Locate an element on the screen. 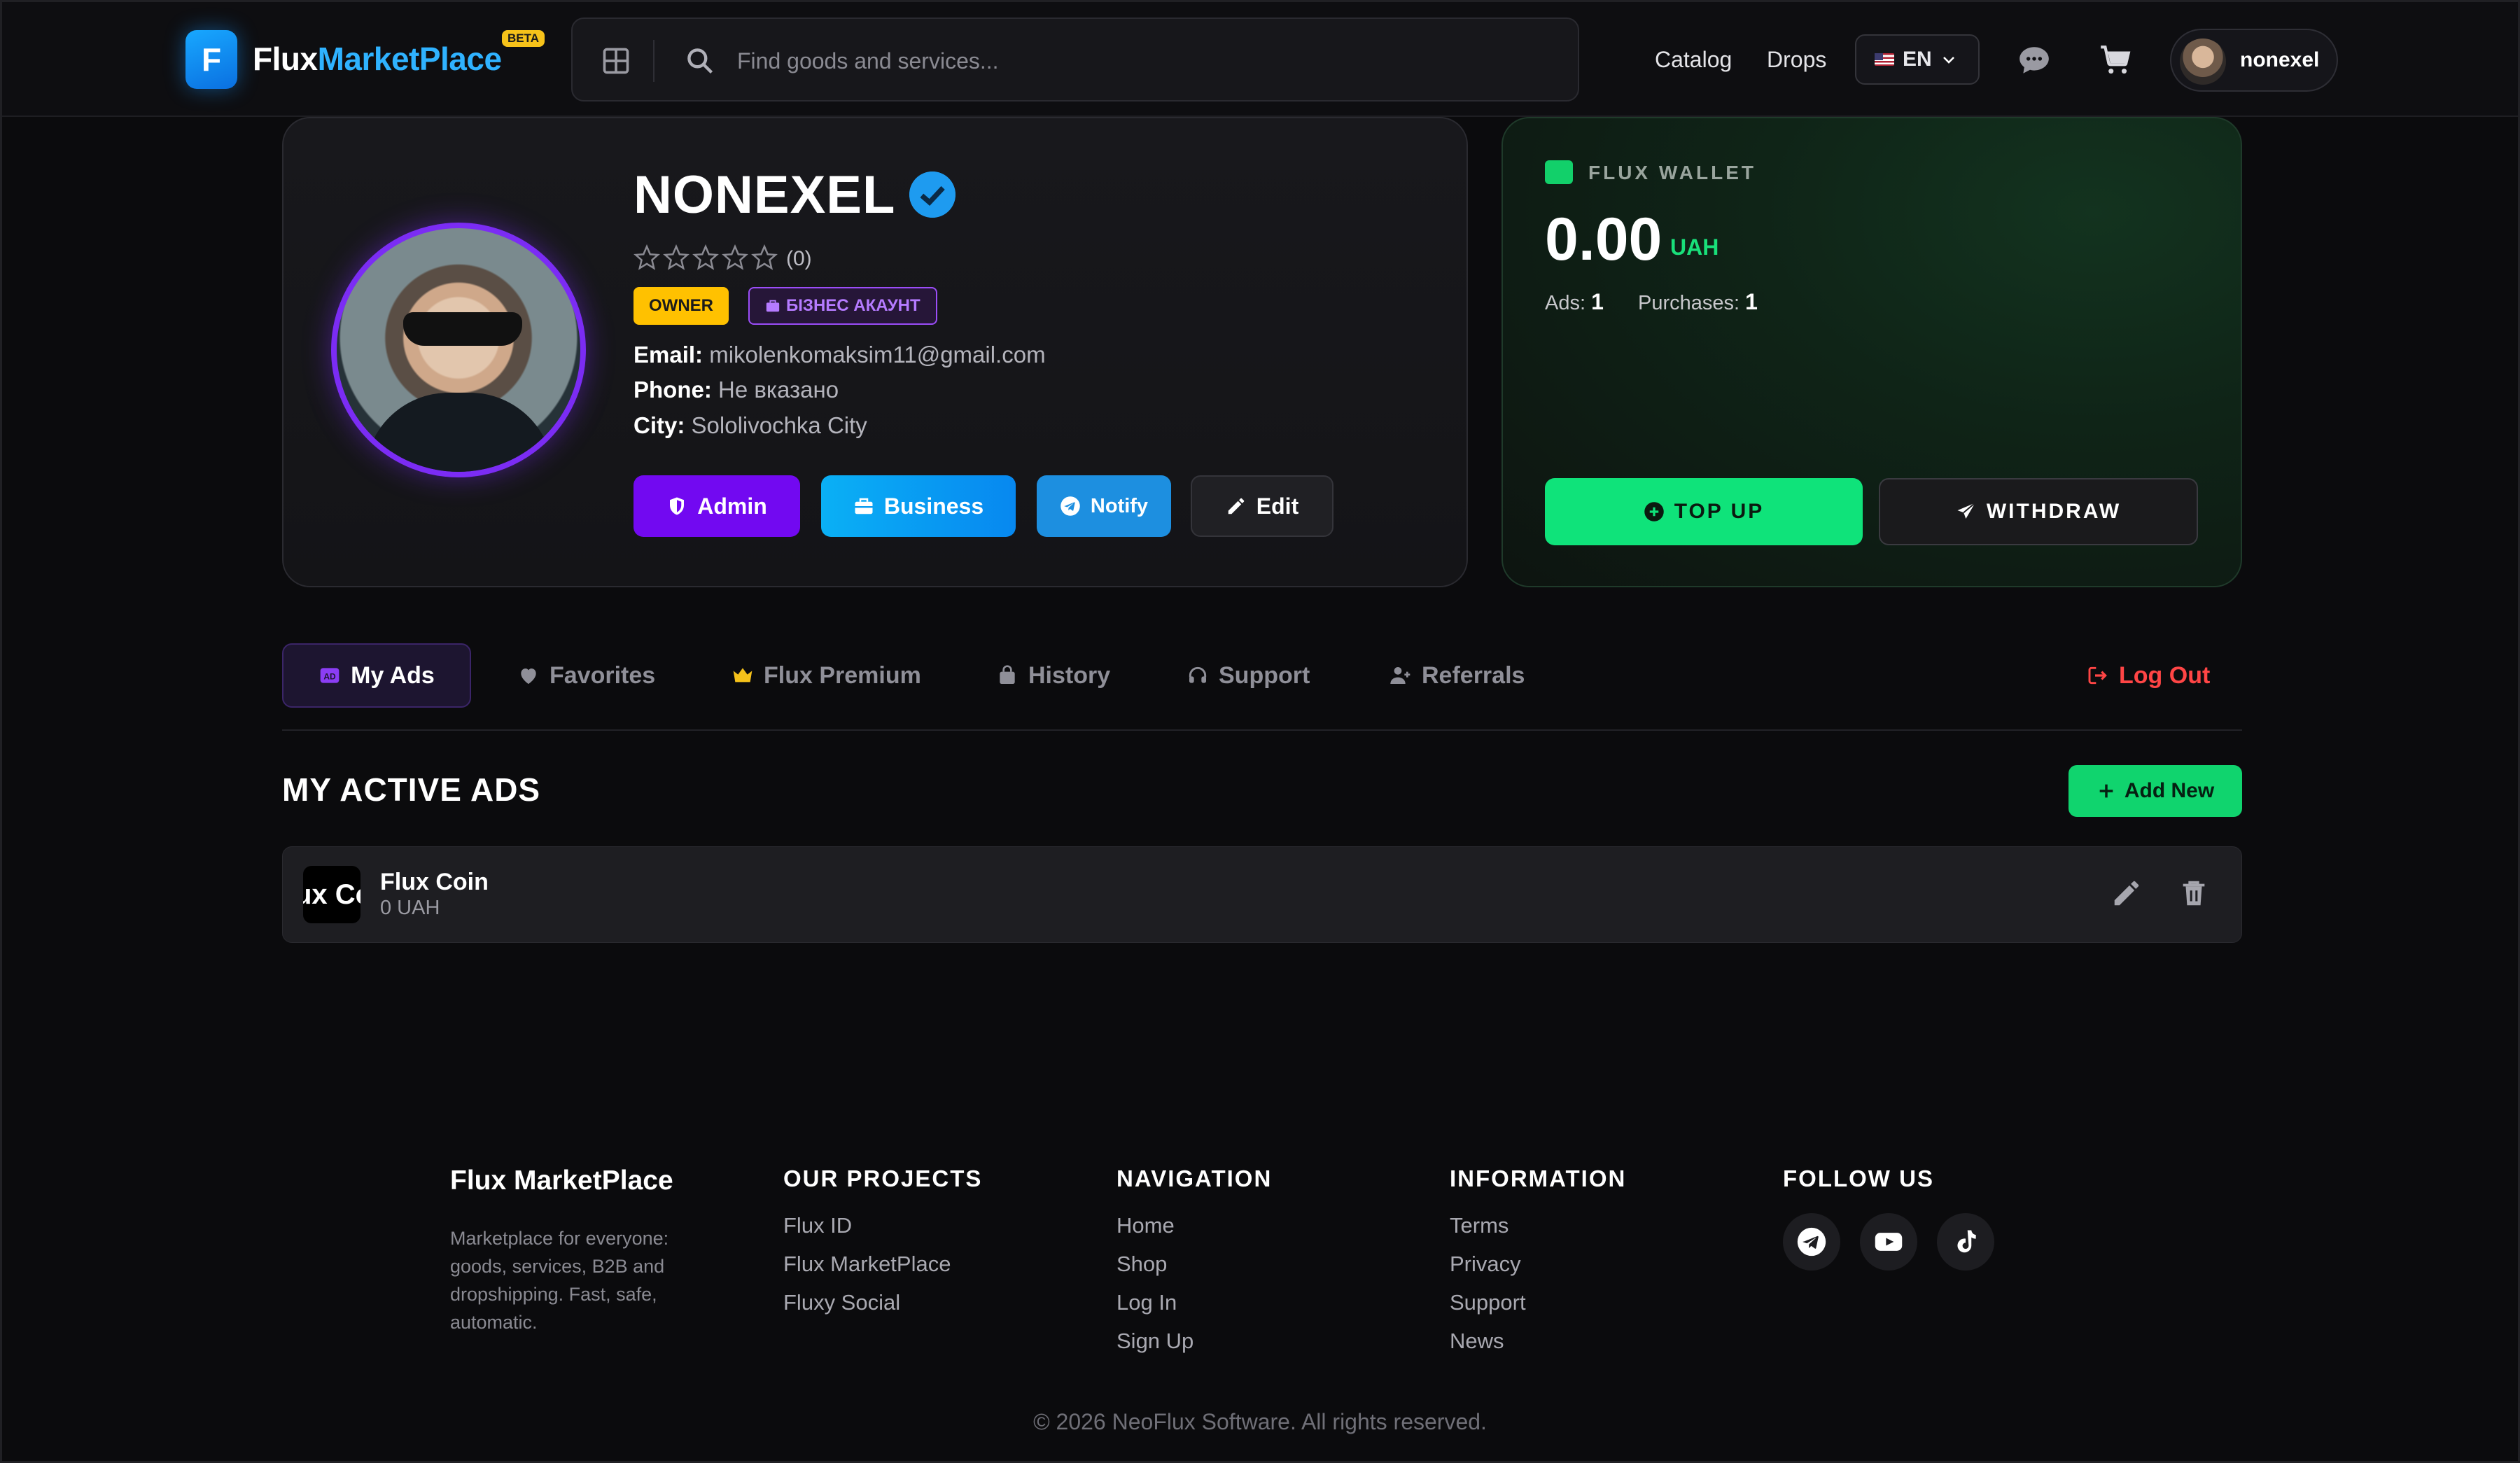 Image resolution: width=2520 pixels, height=1463 pixels. verified-icon is located at coordinates (932, 195).